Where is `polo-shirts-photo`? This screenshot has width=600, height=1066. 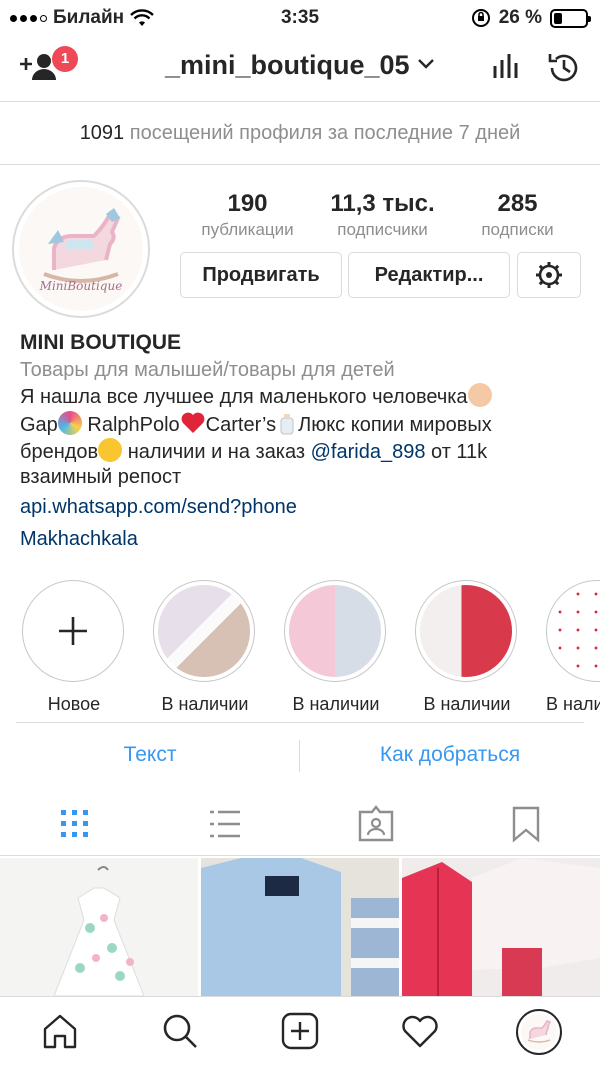
polo-shirts-photo is located at coordinates (300, 927).